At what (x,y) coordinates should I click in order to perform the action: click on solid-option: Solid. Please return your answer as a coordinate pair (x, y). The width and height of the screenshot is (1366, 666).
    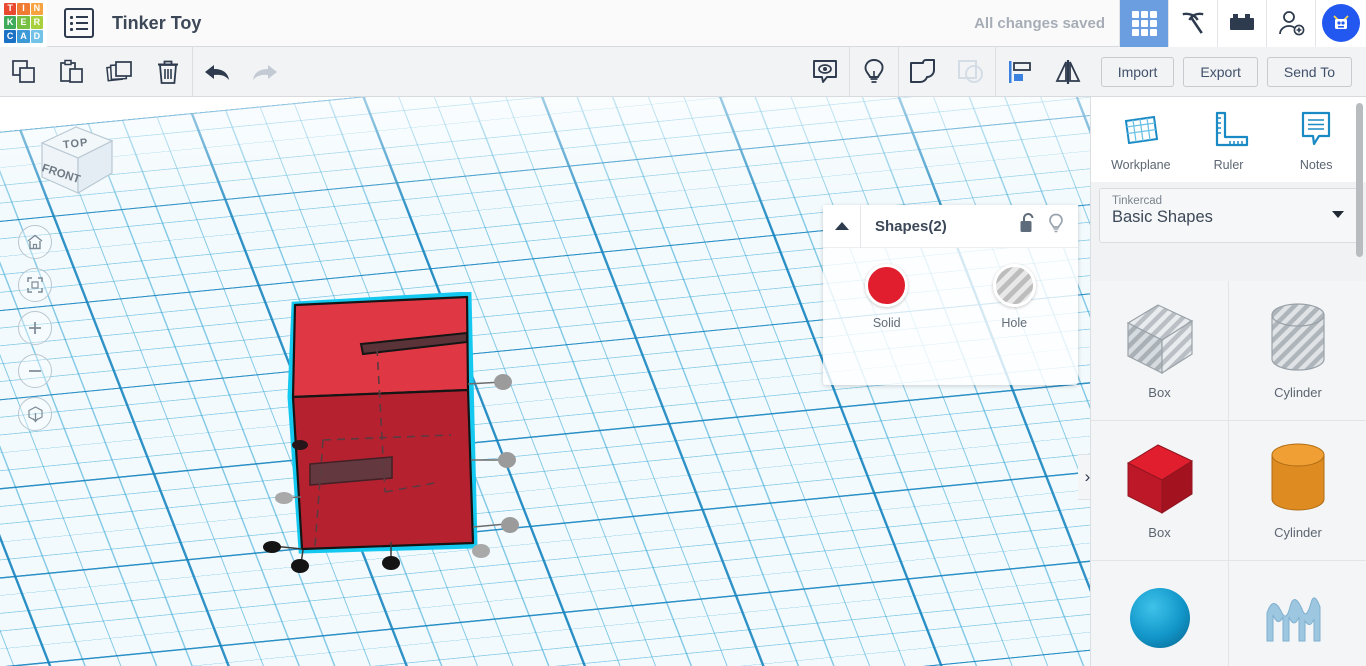
    Looking at the image, I should click on (887, 297).